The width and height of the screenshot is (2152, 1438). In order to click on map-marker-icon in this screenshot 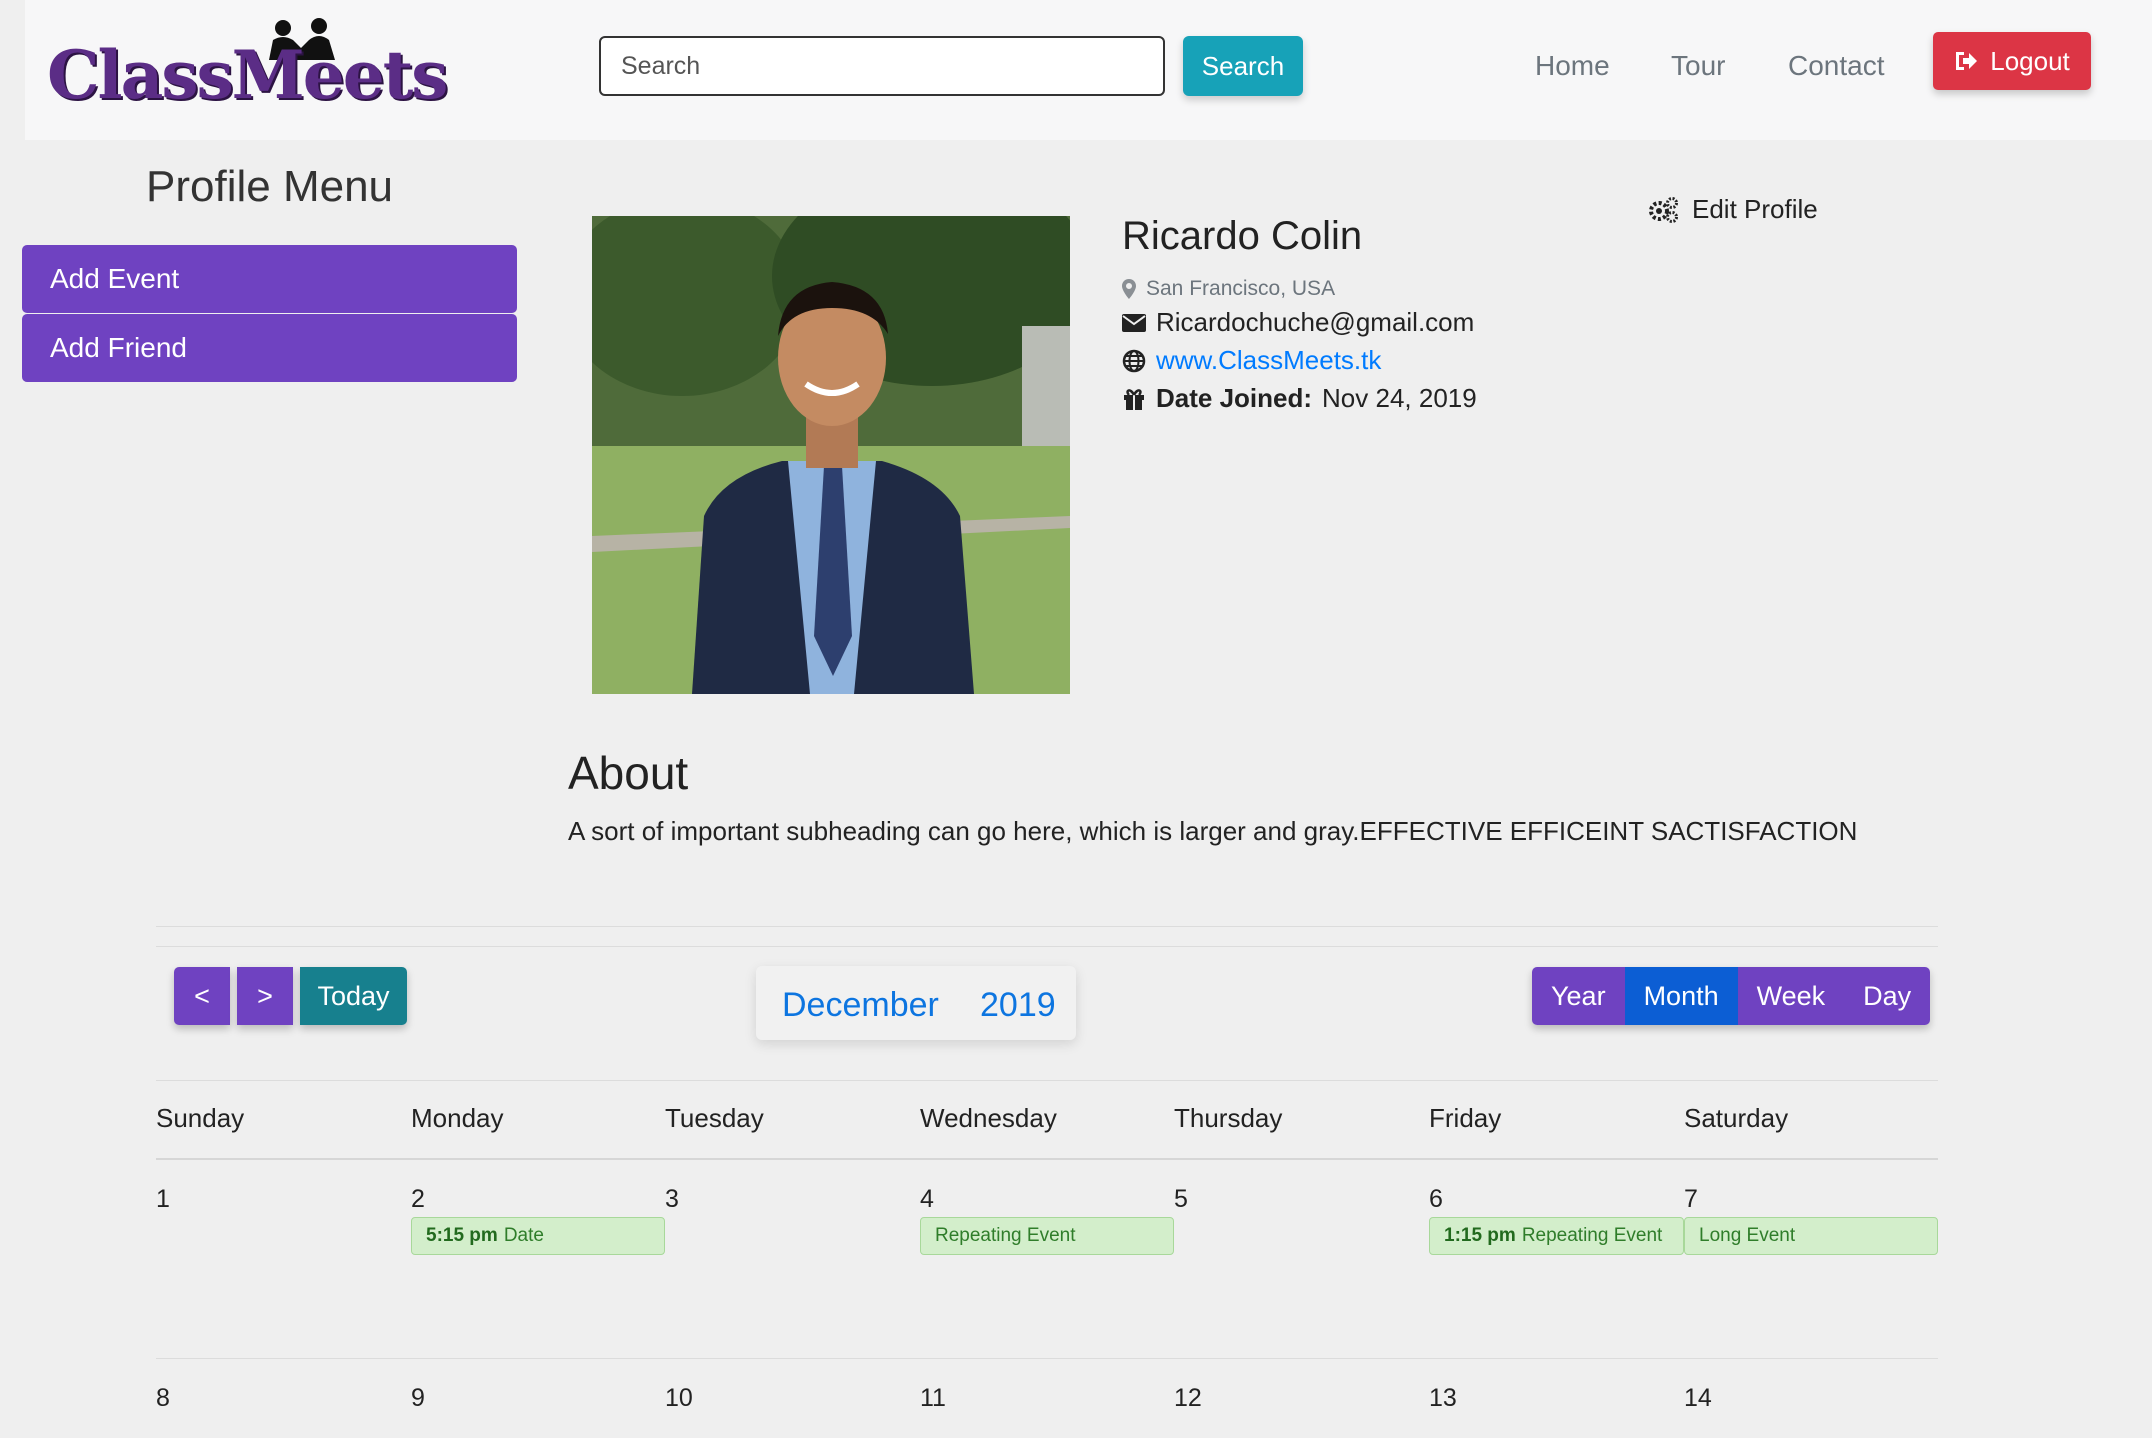, I will do `click(1129, 289)`.